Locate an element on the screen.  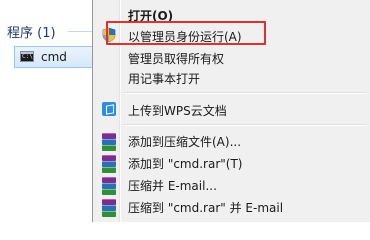
menu-item-label: 用记事本打开 is located at coordinates (164, 79).